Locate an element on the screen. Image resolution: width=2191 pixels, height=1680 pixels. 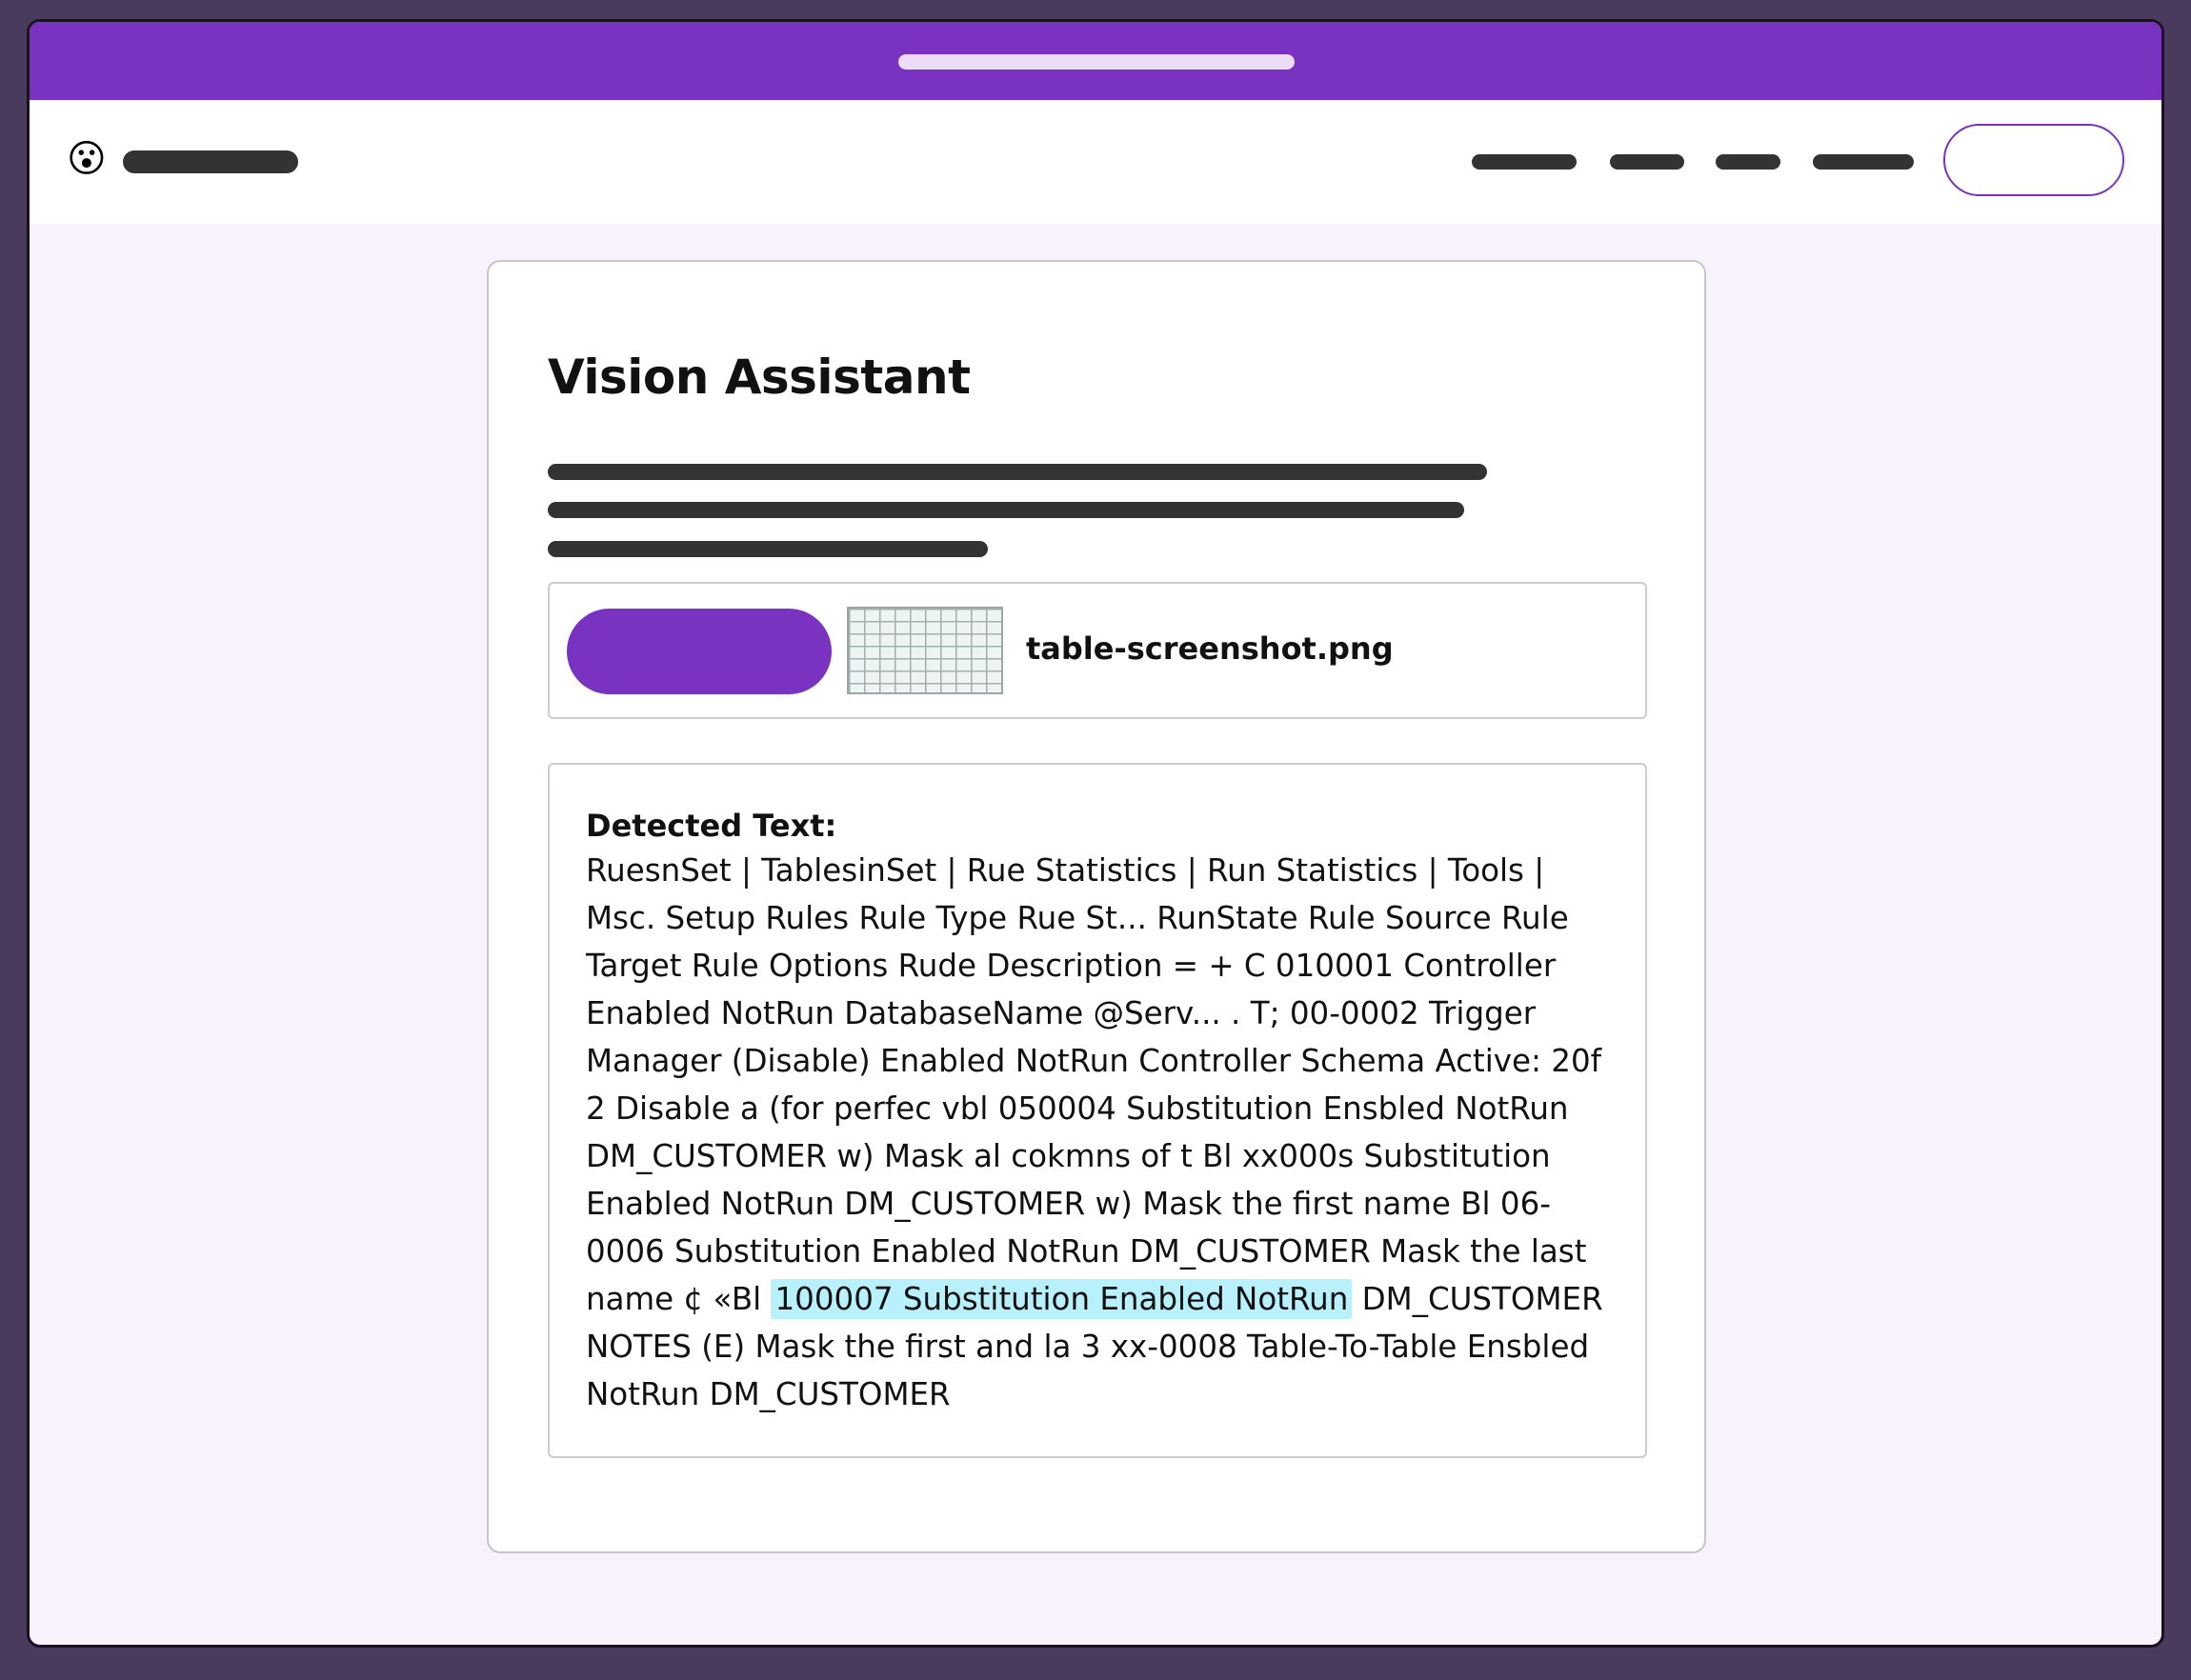
drag-handle is located at coordinates (1096, 62).